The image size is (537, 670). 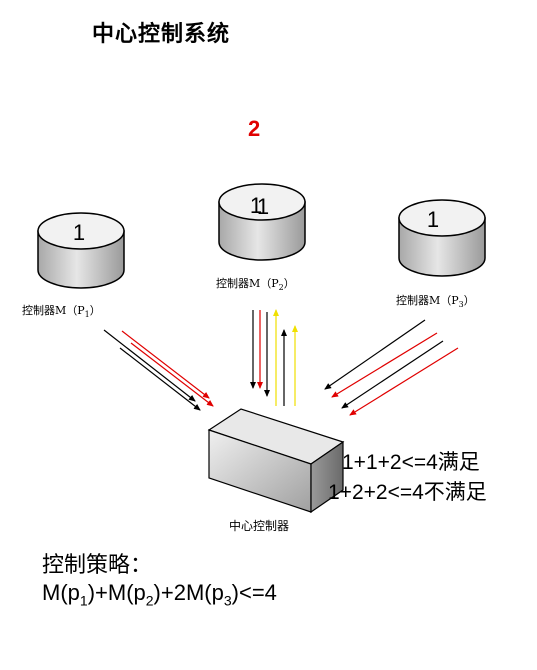 What do you see at coordinates (159, 594) in the screenshot?
I see `strategy-formula: M(p1)+M(p2)+2M(p3)<=4` at bounding box center [159, 594].